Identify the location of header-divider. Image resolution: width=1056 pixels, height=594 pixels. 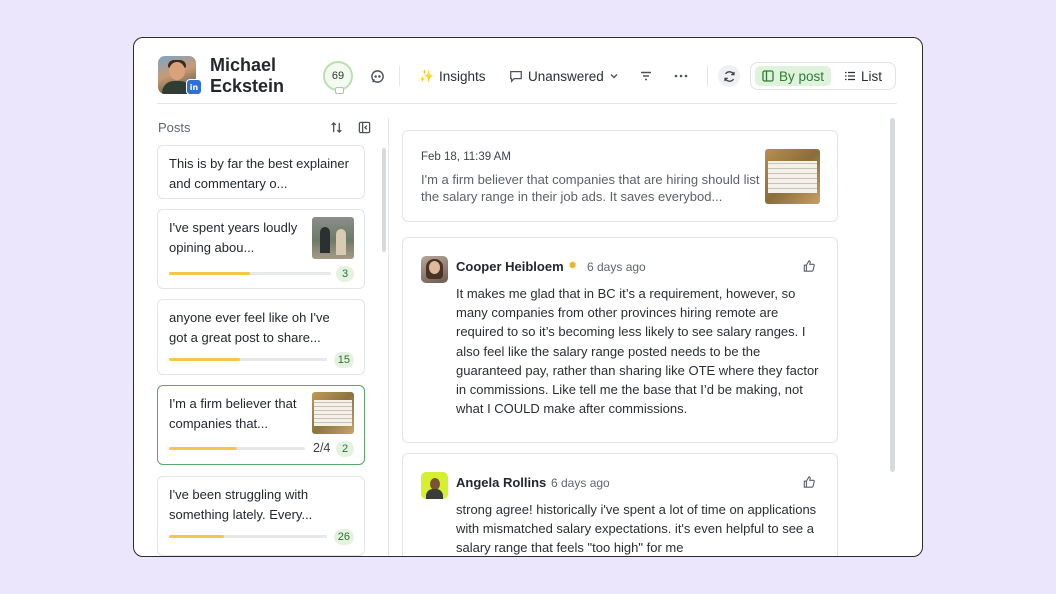
(527, 103).